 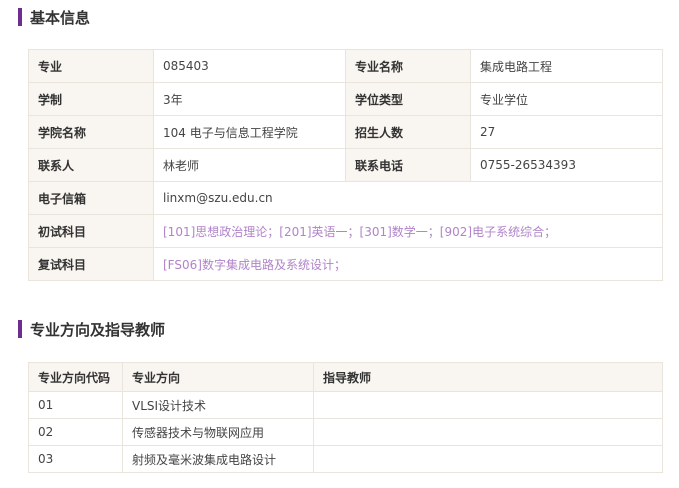 I want to click on table-row: 专业 085403 专业名称 集成电路工程, so click(x=345, y=66).